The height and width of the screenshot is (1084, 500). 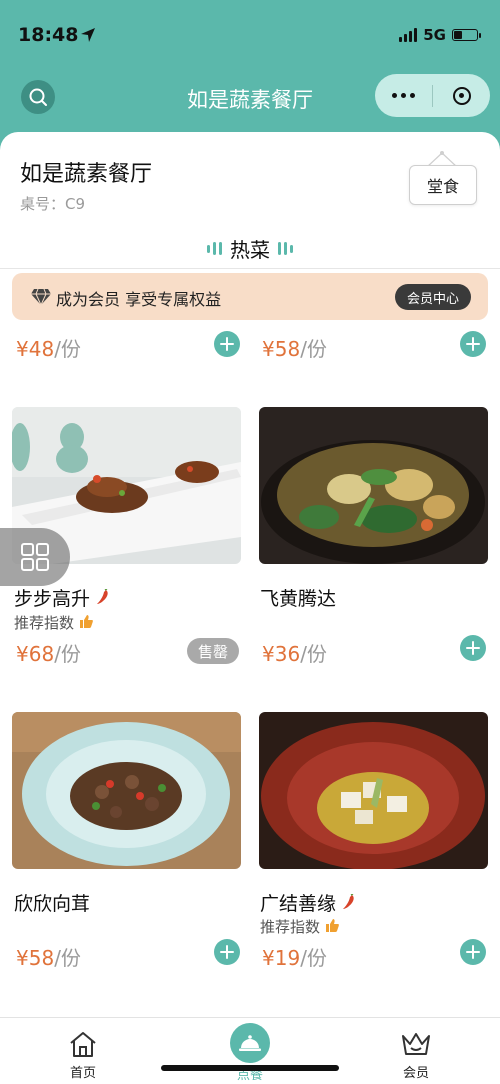 What do you see at coordinates (213, 651) in the screenshot?
I see `sold-out-badge: 售罄` at bounding box center [213, 651].